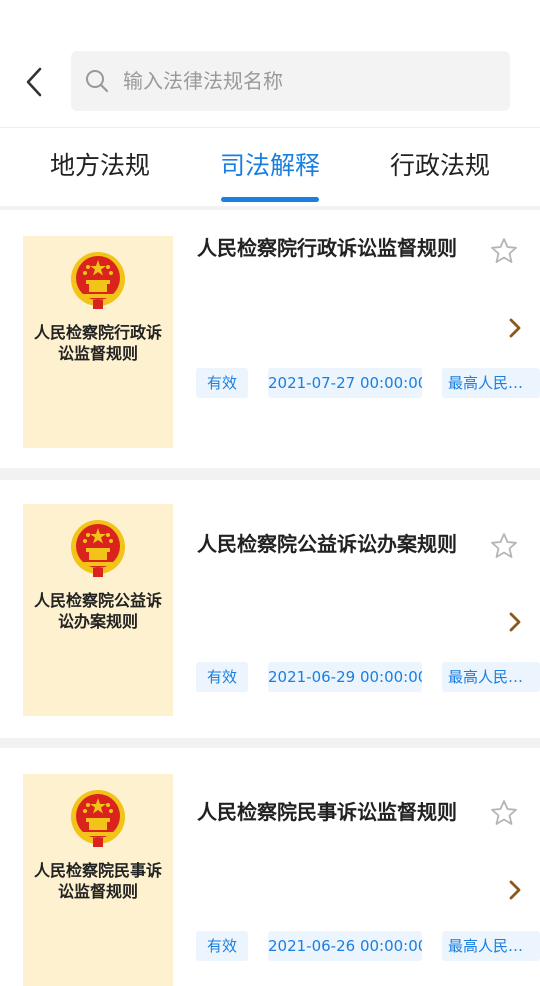 This screenshot has height=986, width=540. Describe the element at coordinates (345, 677) in the screenshot. I see `date-badge: 2021-06-29 00:00:00` at that location.